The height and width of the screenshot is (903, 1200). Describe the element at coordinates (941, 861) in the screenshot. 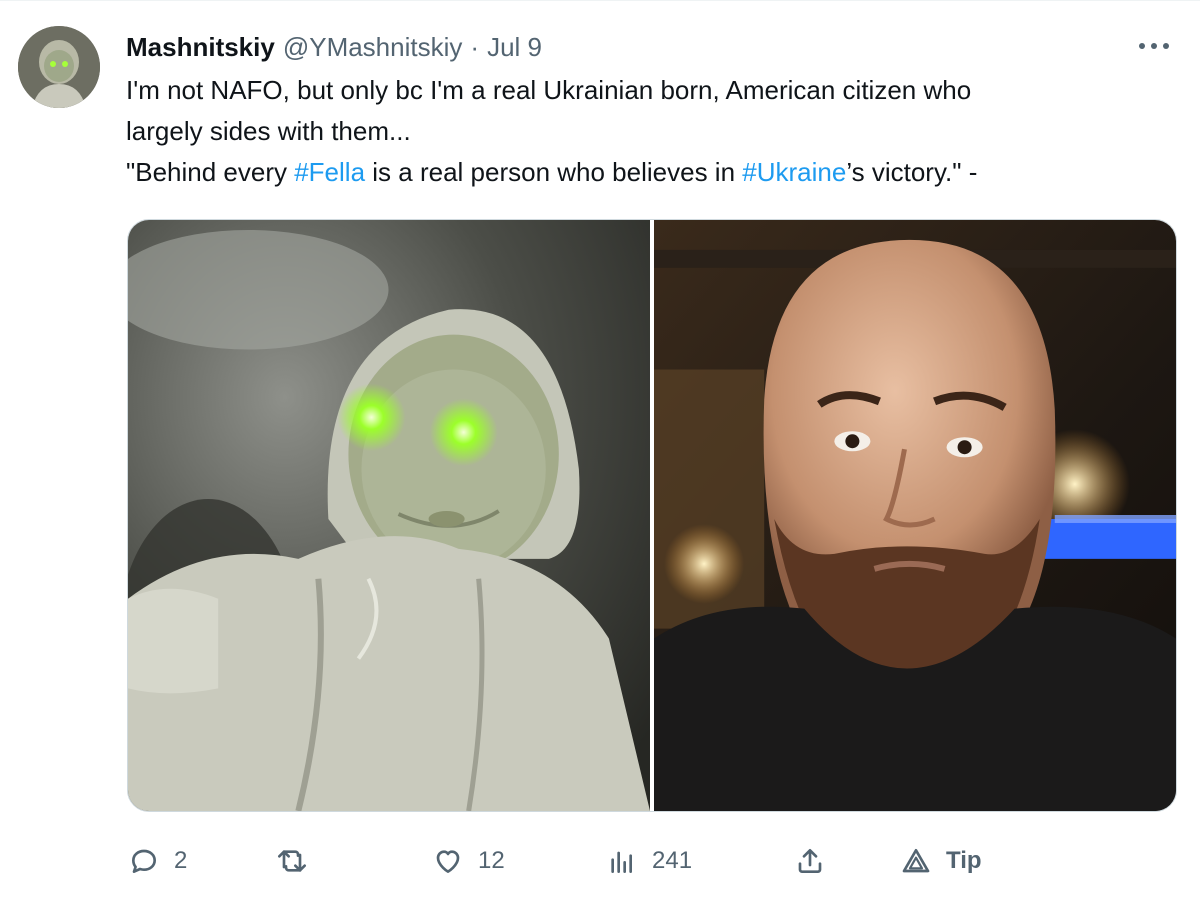

I see `tip-button: Tip` at that location.